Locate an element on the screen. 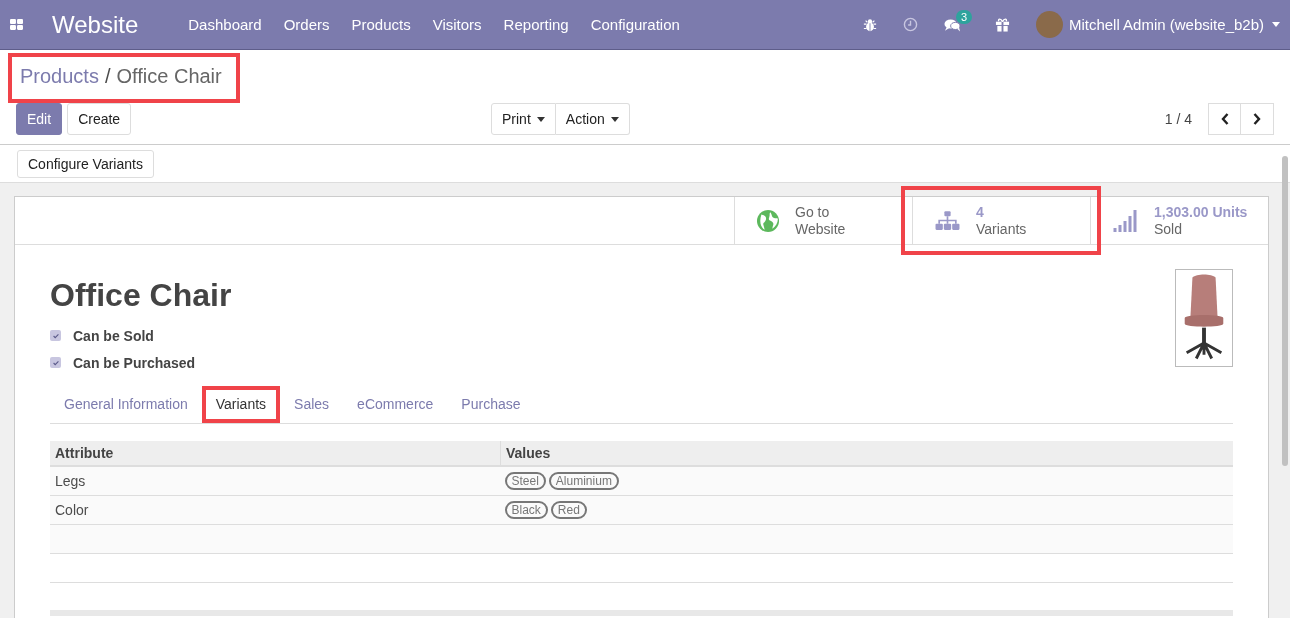  breadcrumb-current: Office Chair is located at coordinates (169, 76).